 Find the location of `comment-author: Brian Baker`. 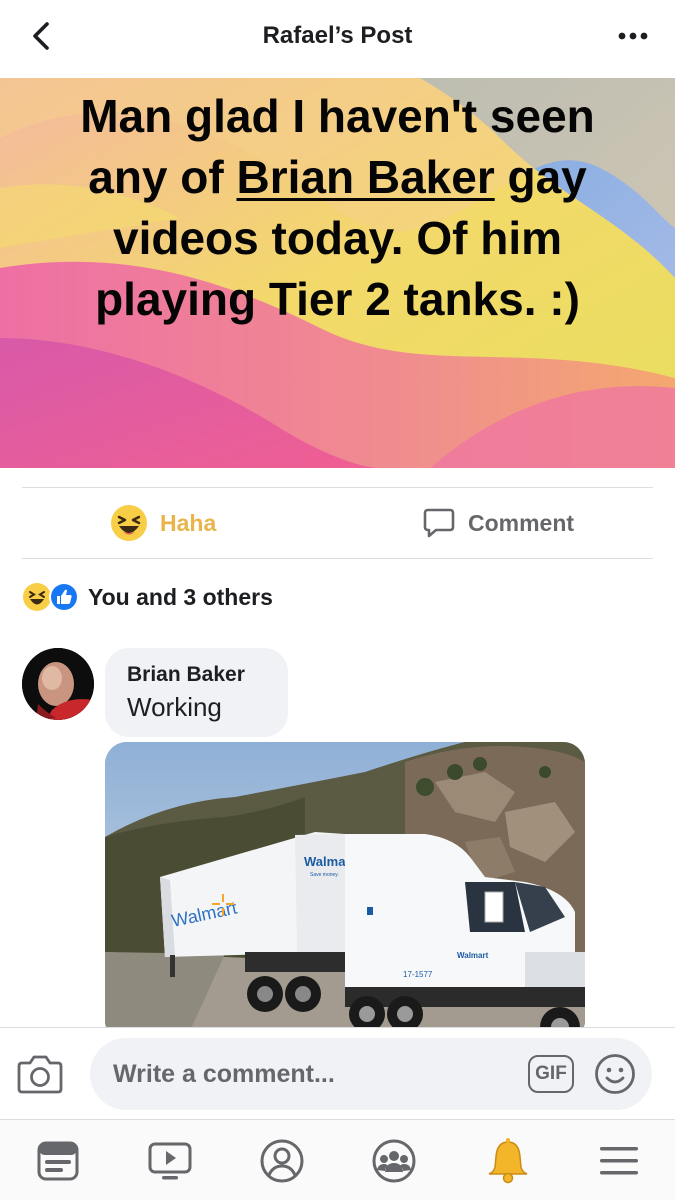

comment-author: Brian Baker is located at coordinates (196, 675).